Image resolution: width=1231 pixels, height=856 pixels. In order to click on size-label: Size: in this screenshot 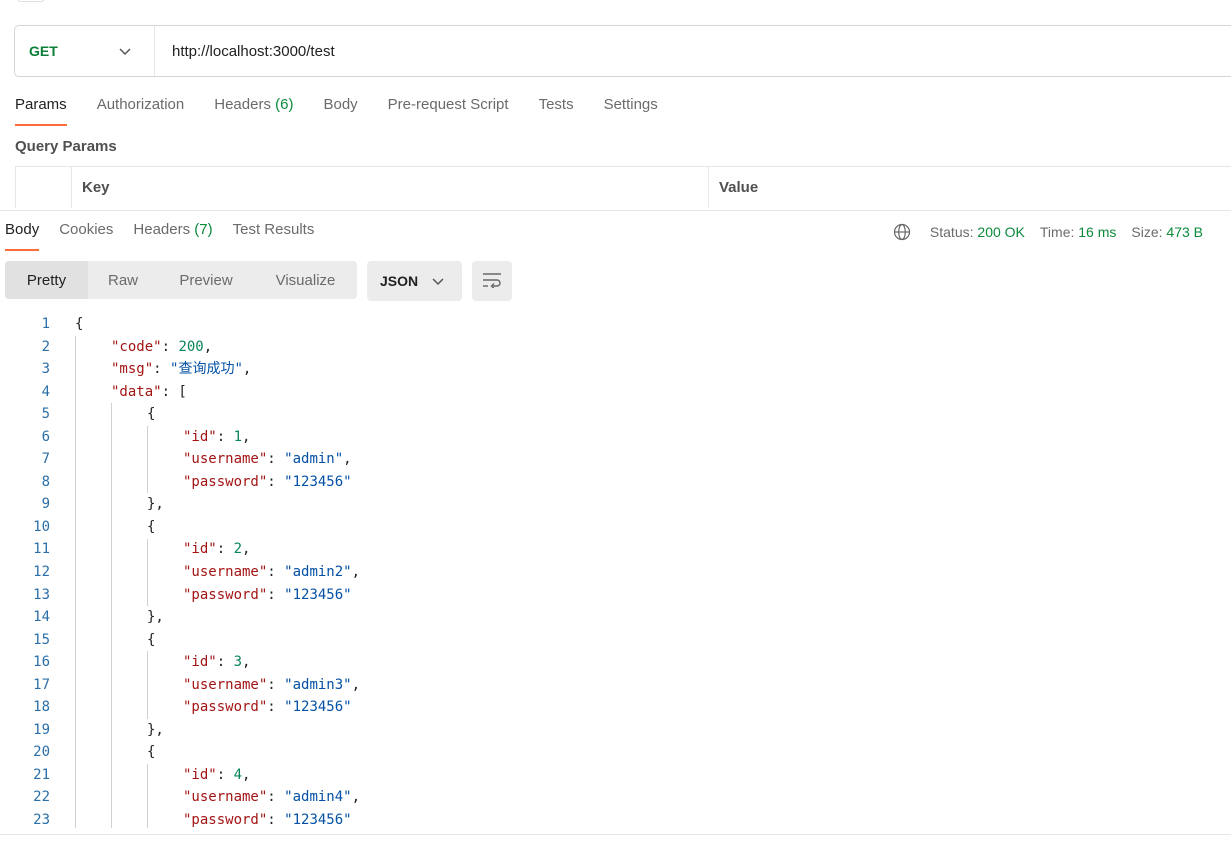, I will do `click(1147, 232)`.